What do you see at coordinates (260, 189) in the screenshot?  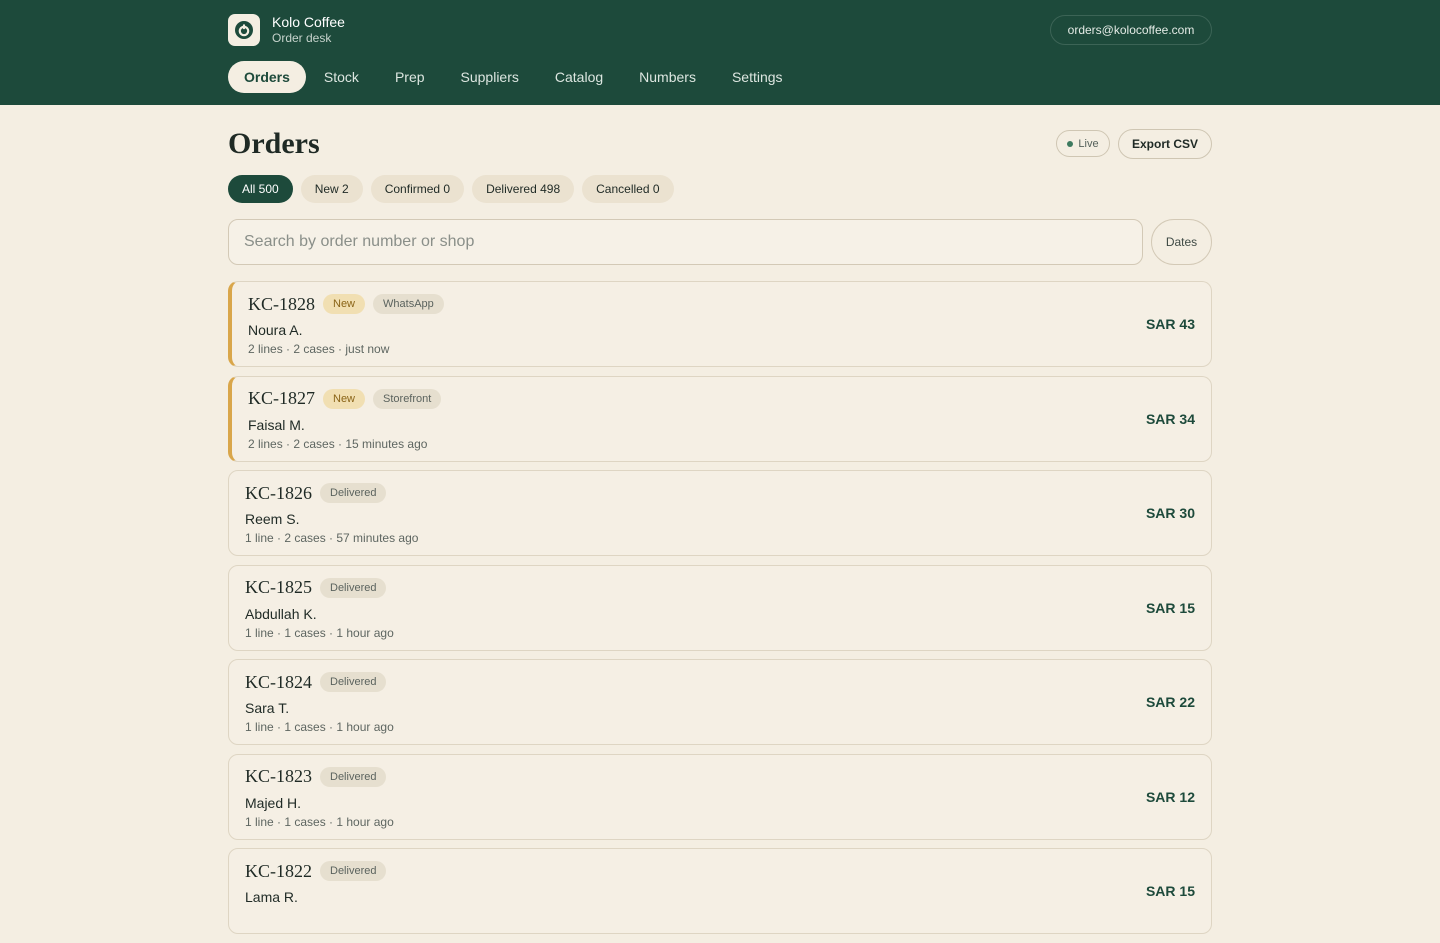 I see `filter-all: All 500` at bounding box center [260, 189].